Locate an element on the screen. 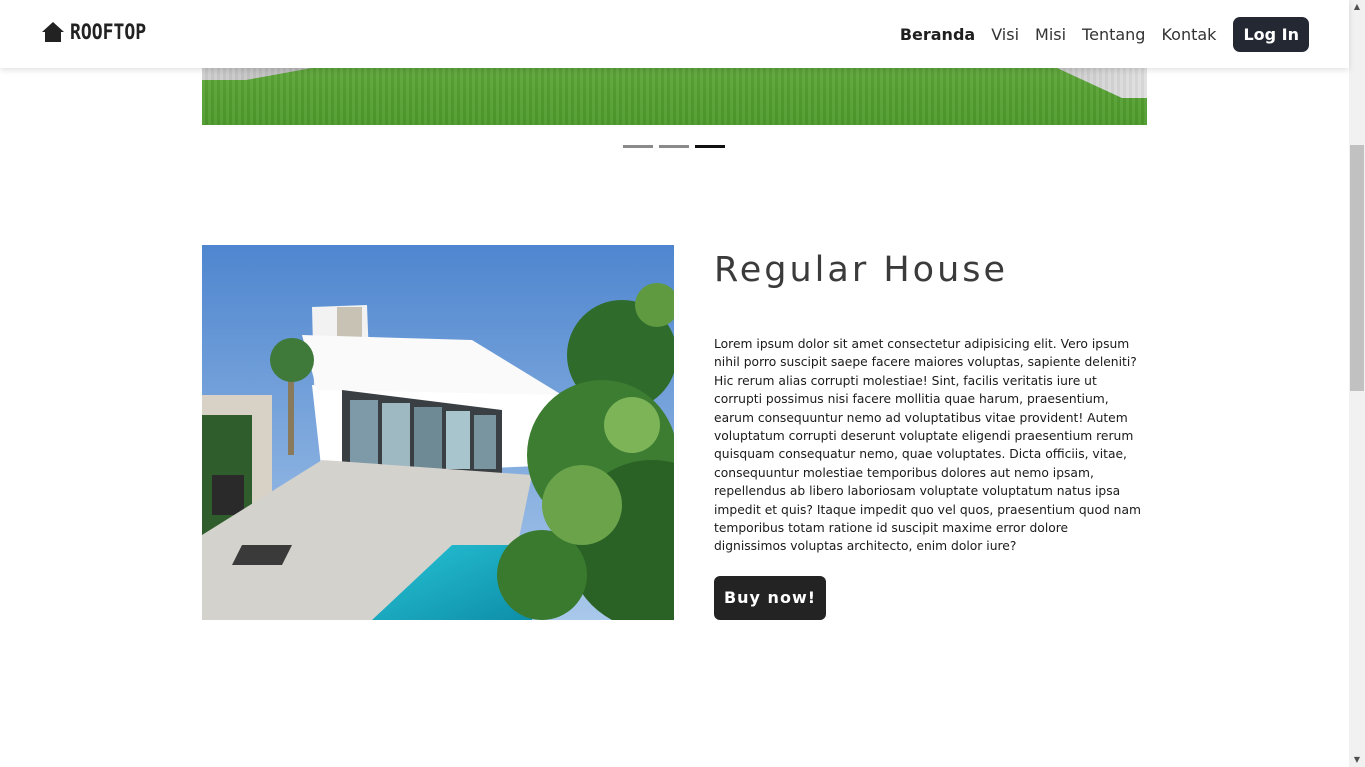 Image resolution: width=1365 pixels, height=767 pixels. carousel-indicators is located at coordinates (677, 146).